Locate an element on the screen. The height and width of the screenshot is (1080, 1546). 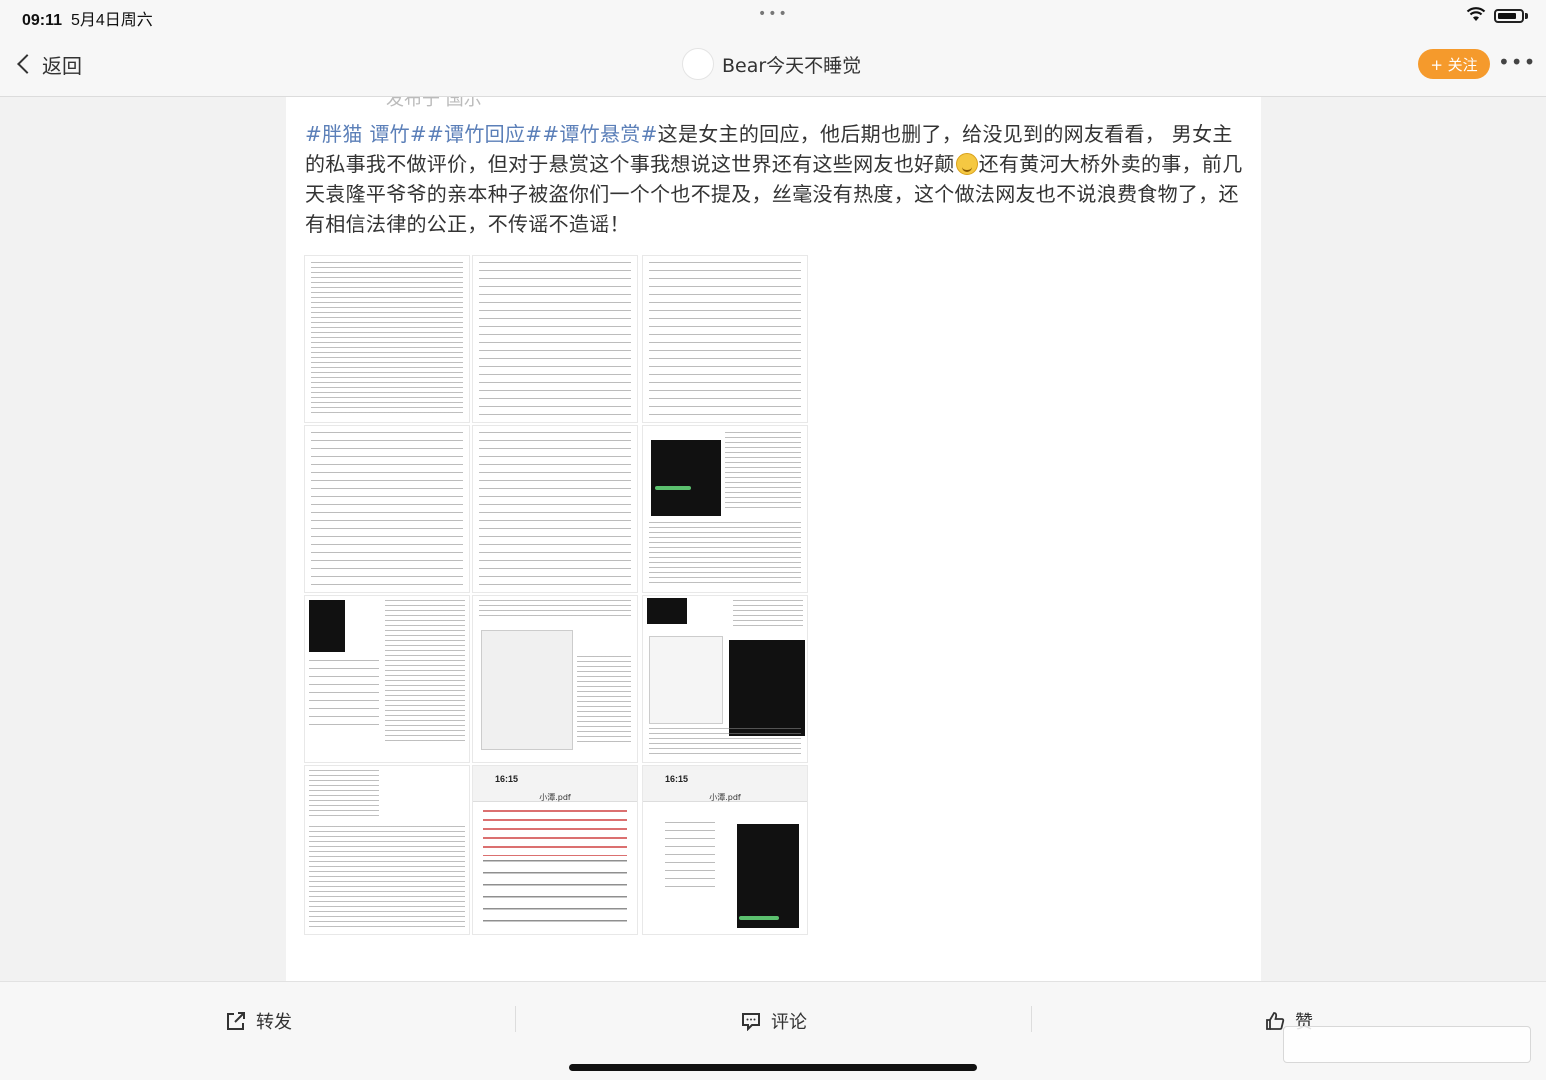
bottom-toolbar: 转发 评论 赞 is located at coordinates (773, 1030).